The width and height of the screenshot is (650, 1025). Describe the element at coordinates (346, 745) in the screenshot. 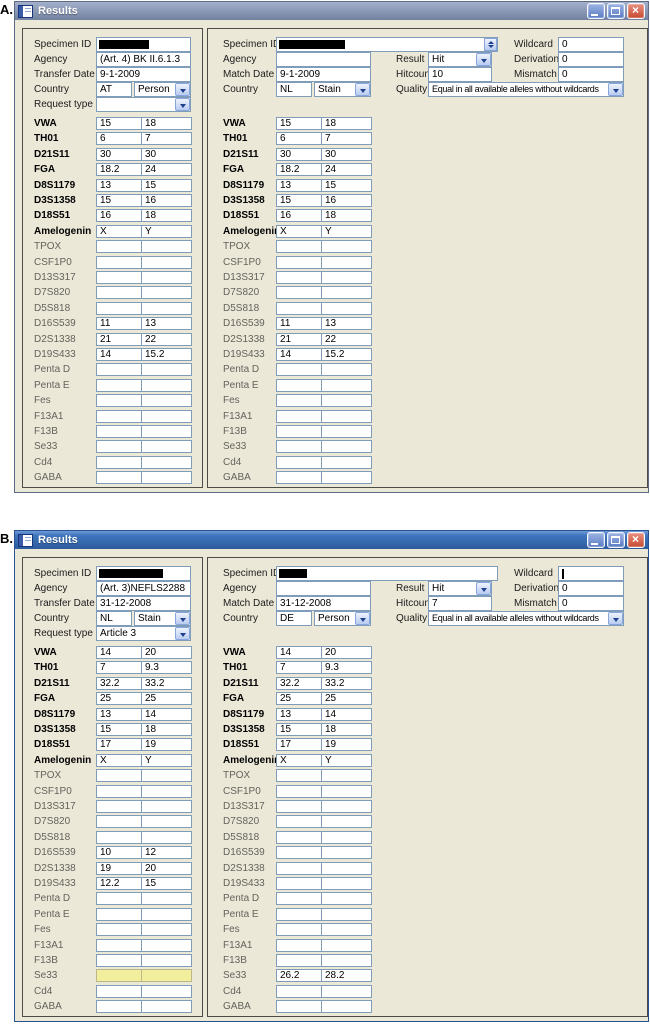

I see `allele-input: 19` at that location.